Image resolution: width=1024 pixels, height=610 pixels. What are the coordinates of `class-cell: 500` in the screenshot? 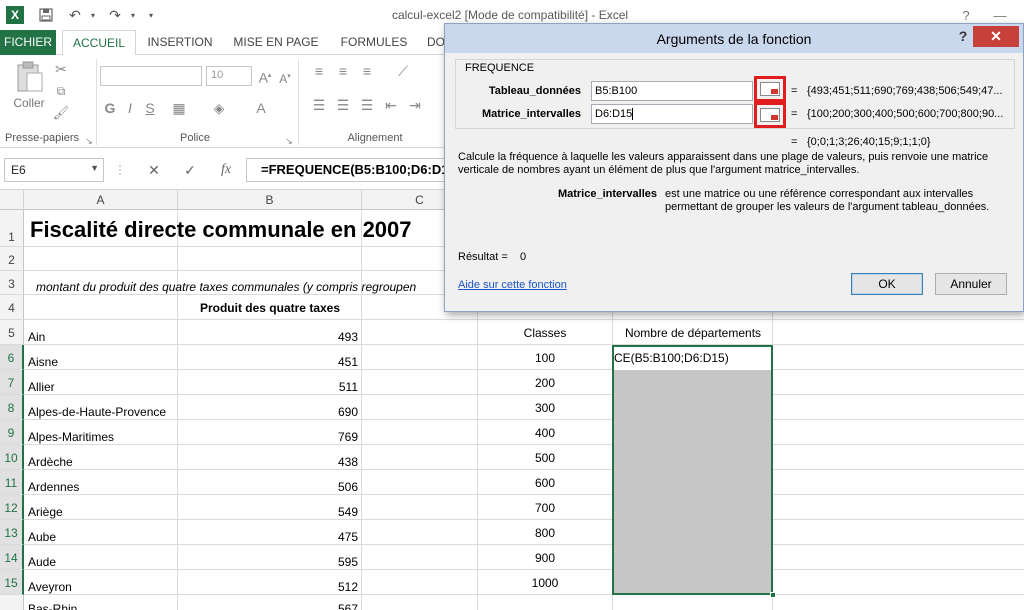 It's located at (545, 458).